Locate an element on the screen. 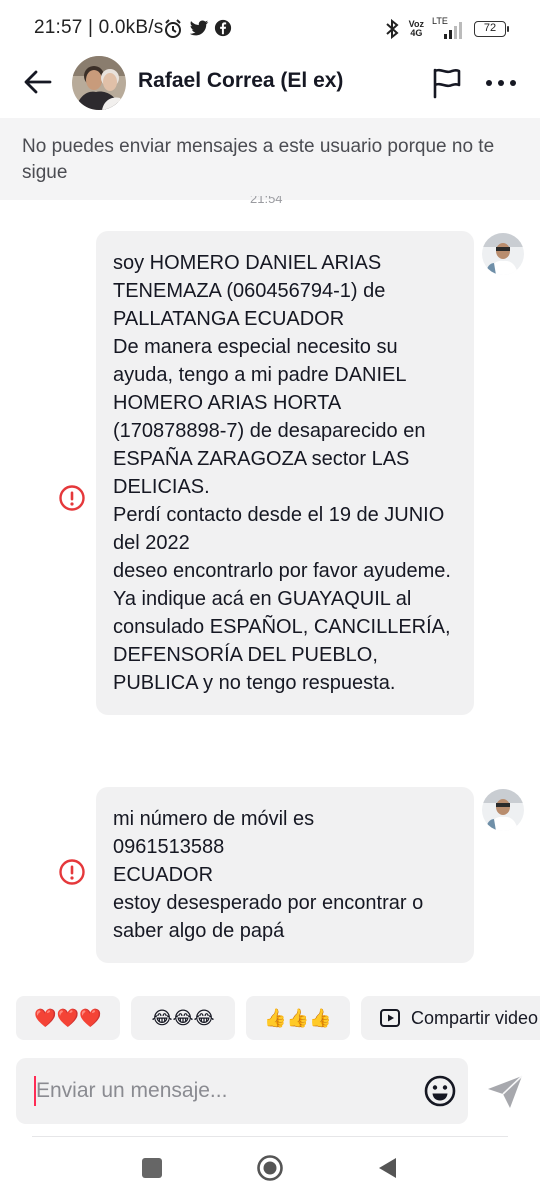 This screenshot has width=540, height=1200. twitter-icon is located at coordinates (199, 28).